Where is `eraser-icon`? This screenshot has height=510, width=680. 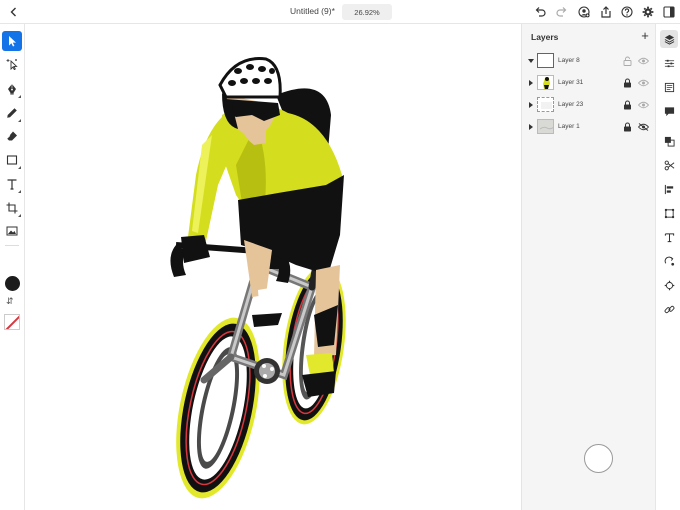 eraser-icon is located at coordinates (11, 136).